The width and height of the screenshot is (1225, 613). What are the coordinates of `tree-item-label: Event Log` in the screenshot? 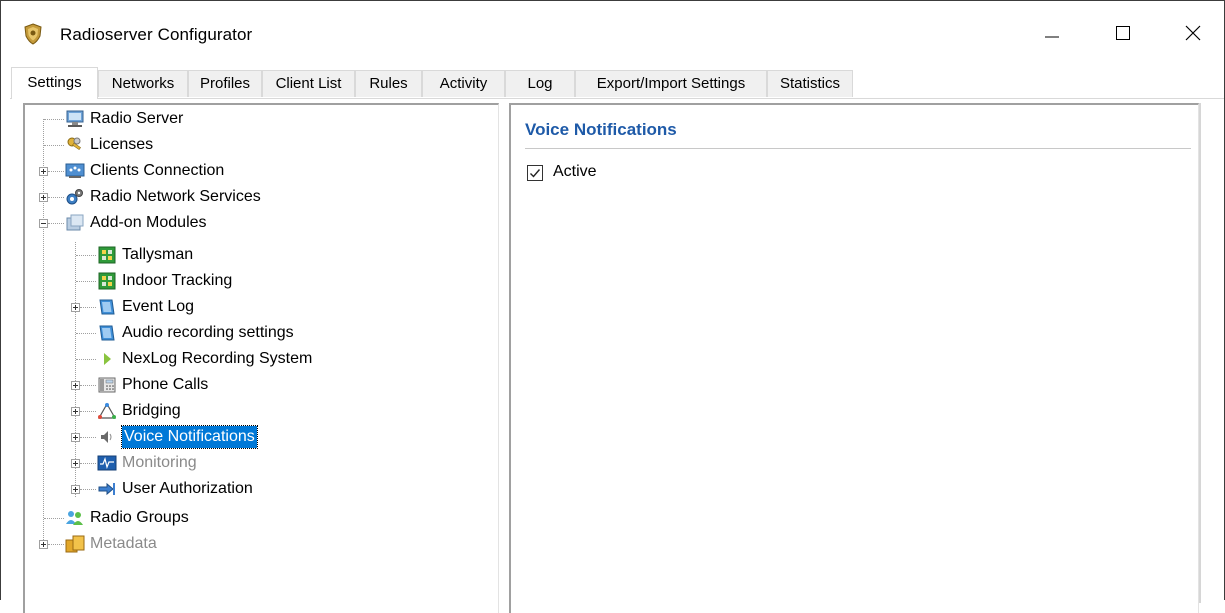 It's located at (158, 306).